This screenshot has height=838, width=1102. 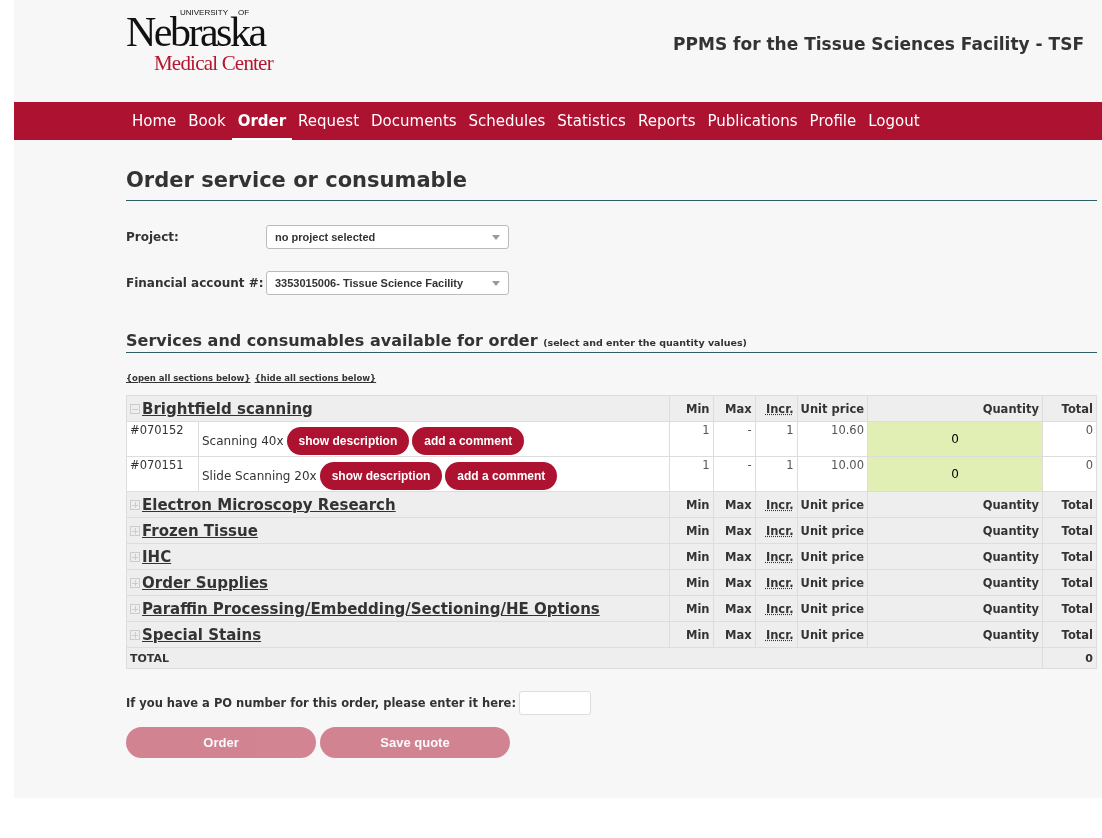 I want to click on total-label: TOTAL, so click(x=584, y=658).